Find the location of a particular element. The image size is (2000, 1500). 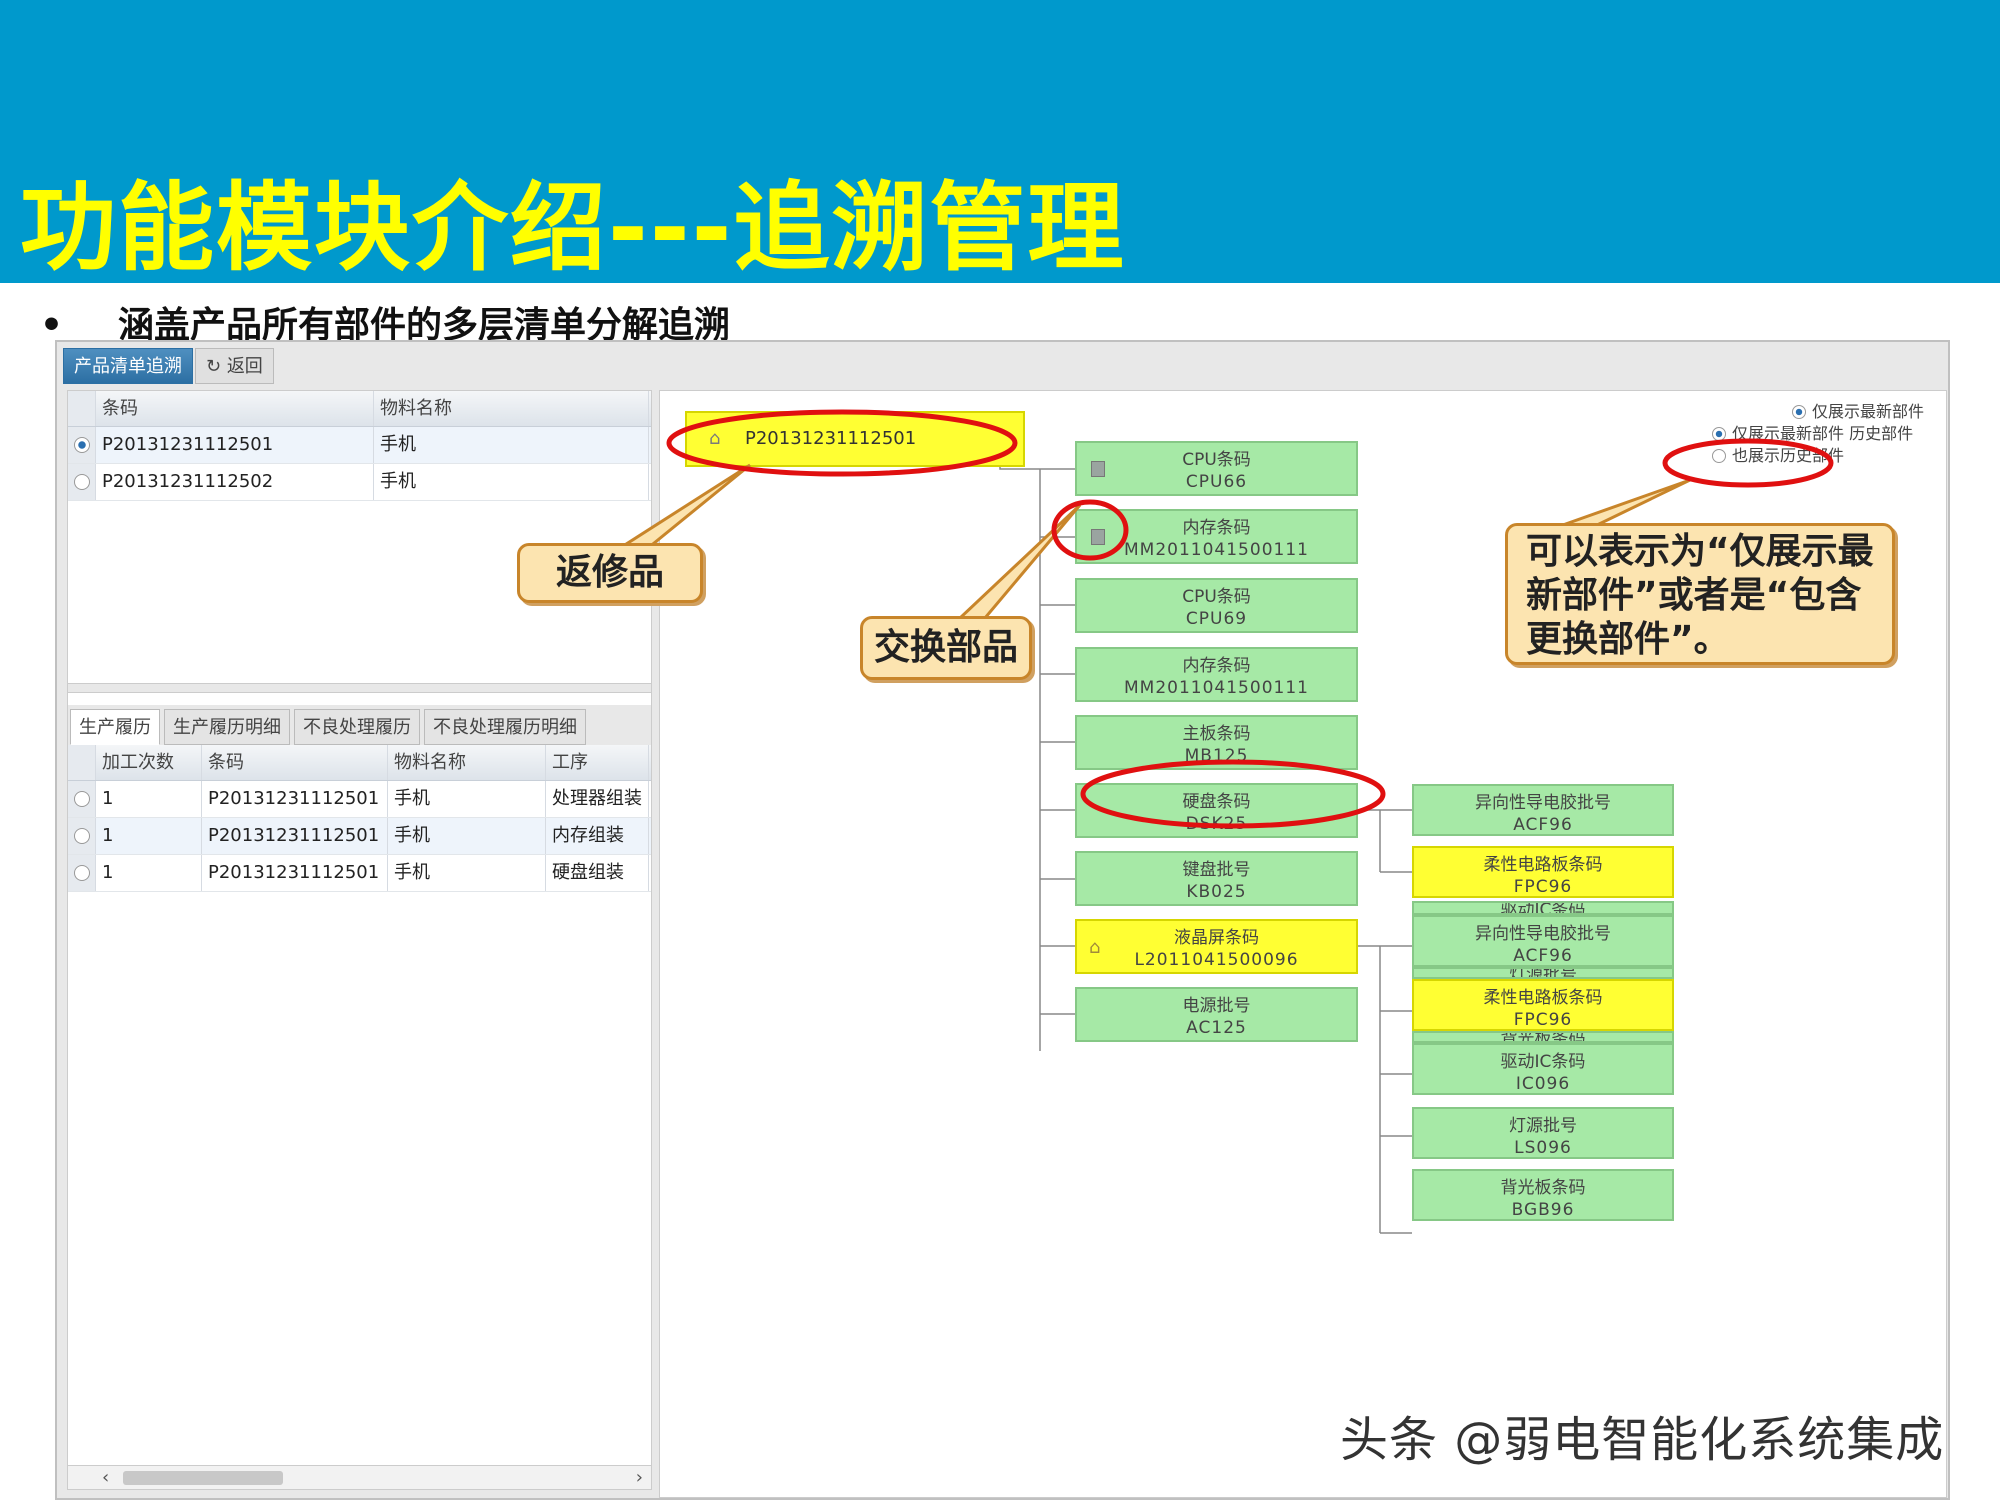

tree-node-fpc: 柔性电路板条码 FPC96 is located at coordinates (1543, 872).